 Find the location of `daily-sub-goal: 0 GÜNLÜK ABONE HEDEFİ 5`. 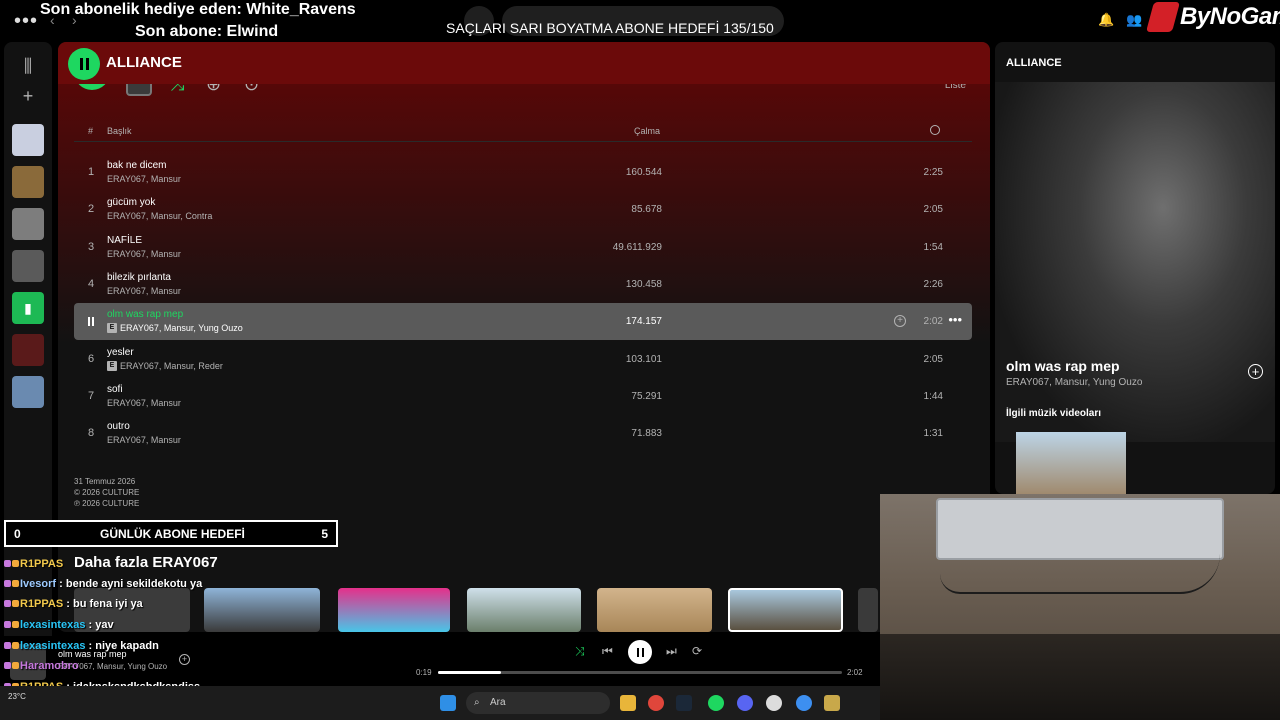

daily-sub-goal: 0 GÜNLÜK ABONE HEDEFİ 5 is located at coordinates (171, 533).